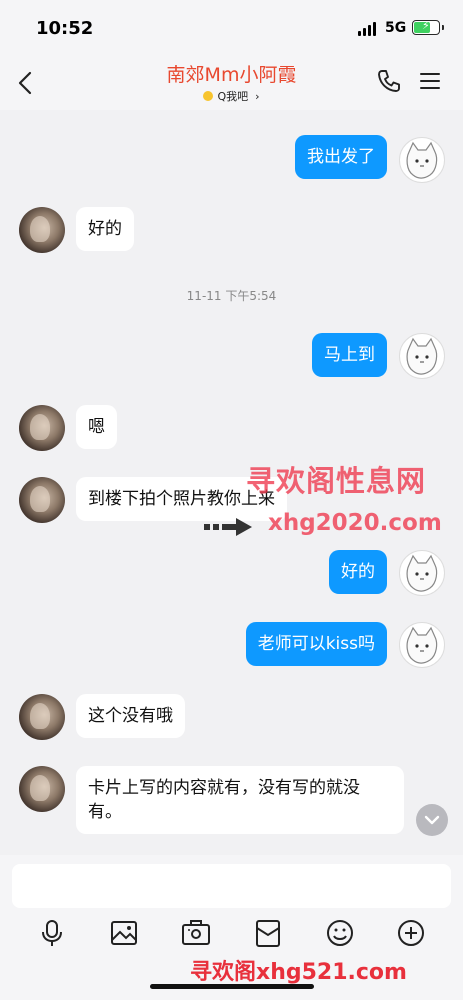 This screenshot has width=463, height=1000. I want to click on message-bubble-outgoing: 好的, so click(358, 572).